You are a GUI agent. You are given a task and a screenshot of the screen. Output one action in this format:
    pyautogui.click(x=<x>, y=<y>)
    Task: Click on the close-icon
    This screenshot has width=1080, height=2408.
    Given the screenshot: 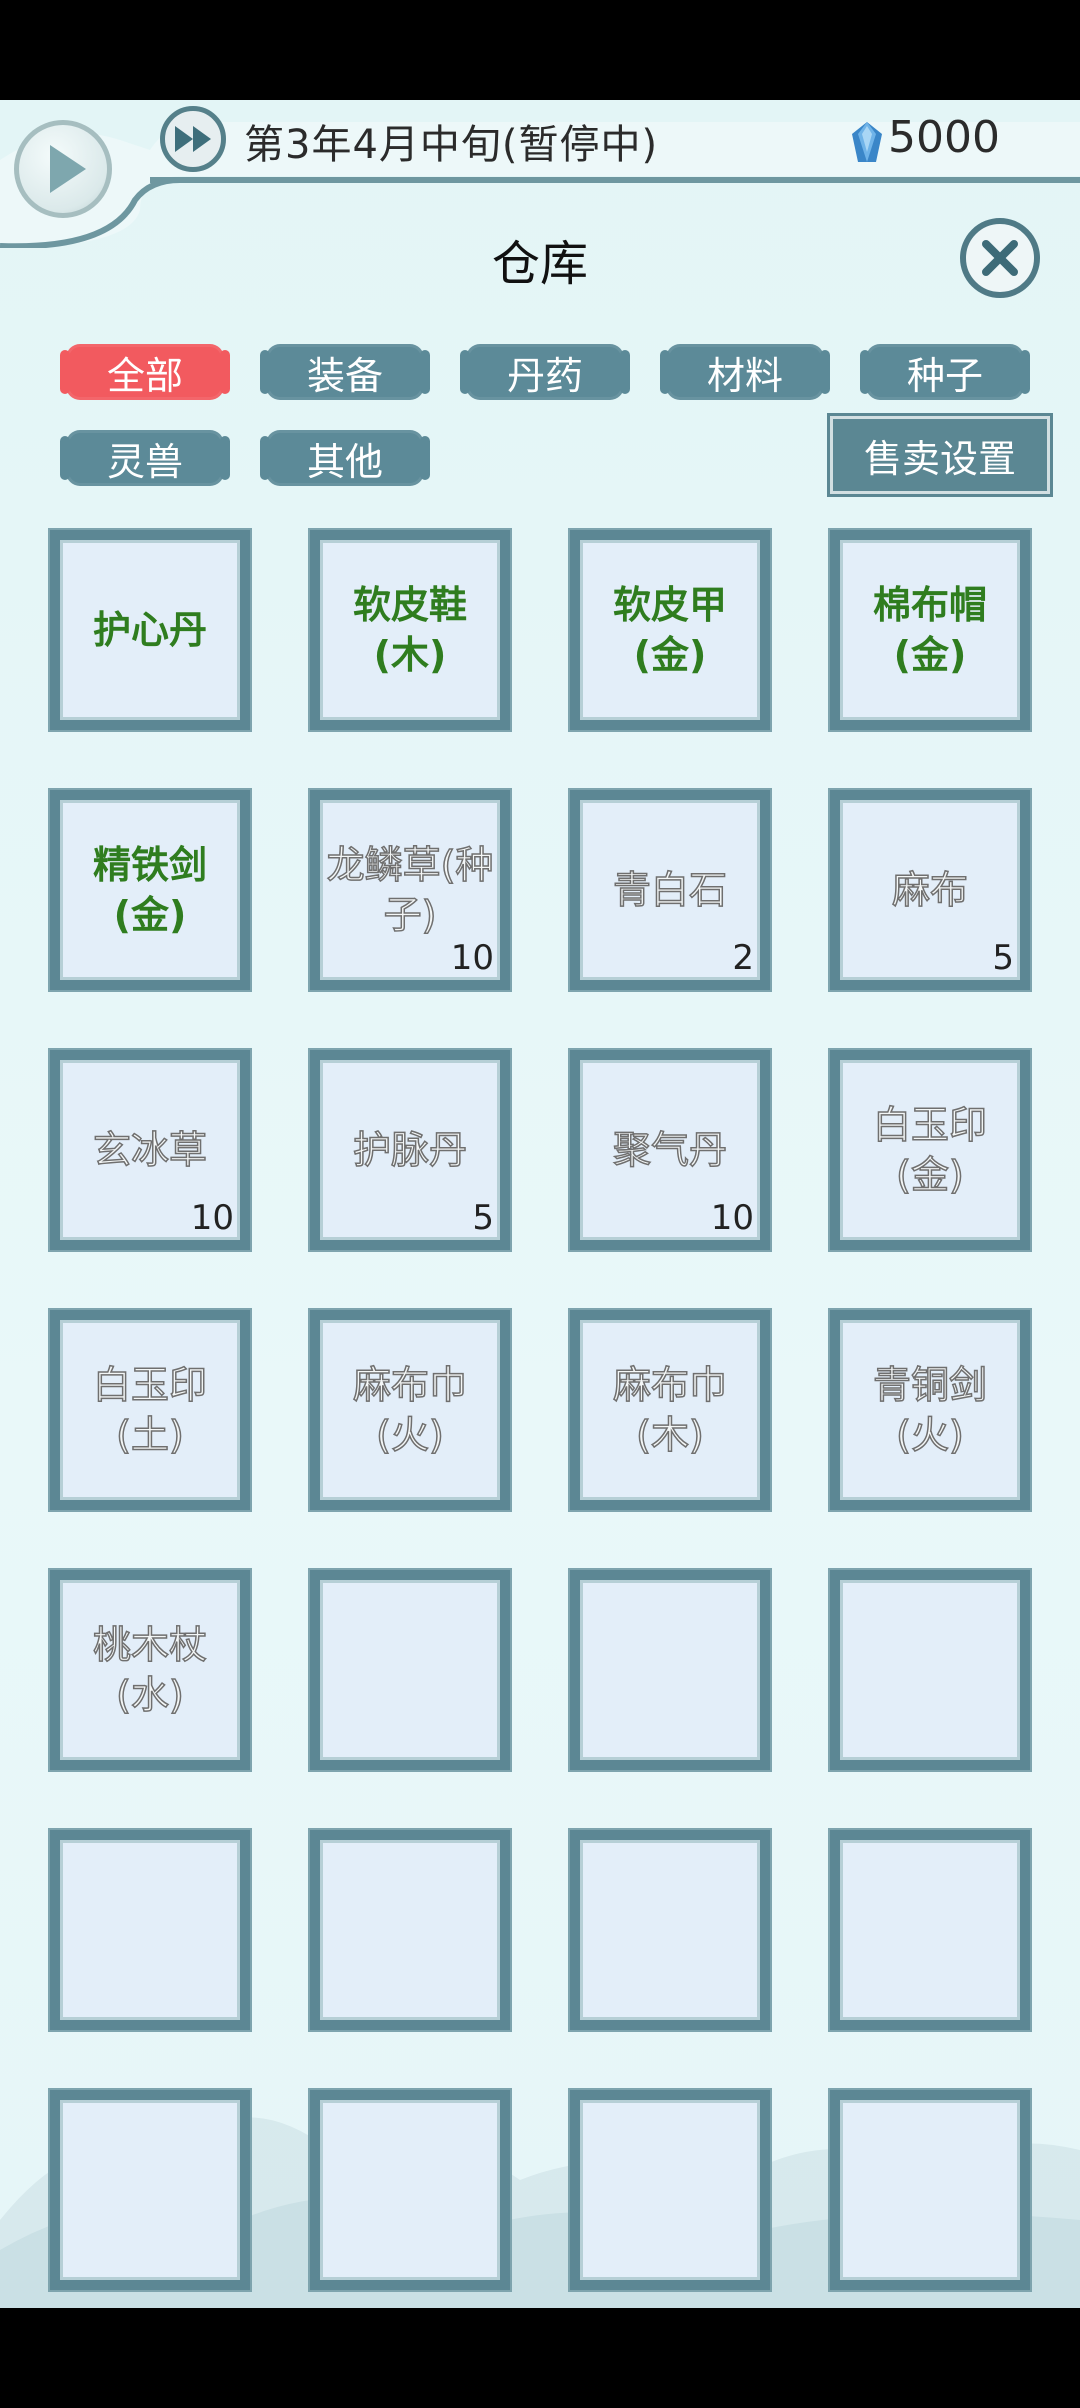 What is the action you would take?
    pyautogui.click(x=1000, y=258)
    